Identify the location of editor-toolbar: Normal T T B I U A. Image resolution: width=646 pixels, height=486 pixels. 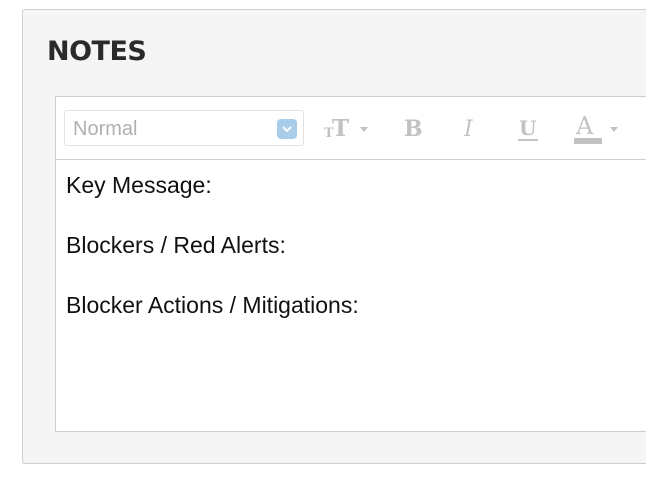
(351, 128).